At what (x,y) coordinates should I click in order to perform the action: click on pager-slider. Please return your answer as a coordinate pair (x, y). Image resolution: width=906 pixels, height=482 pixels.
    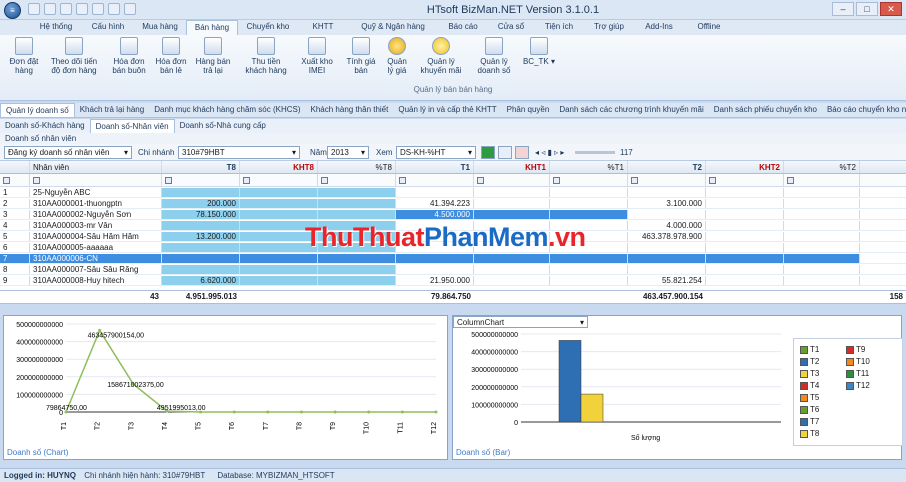
    Looking at the image, I should click on (595, 152).